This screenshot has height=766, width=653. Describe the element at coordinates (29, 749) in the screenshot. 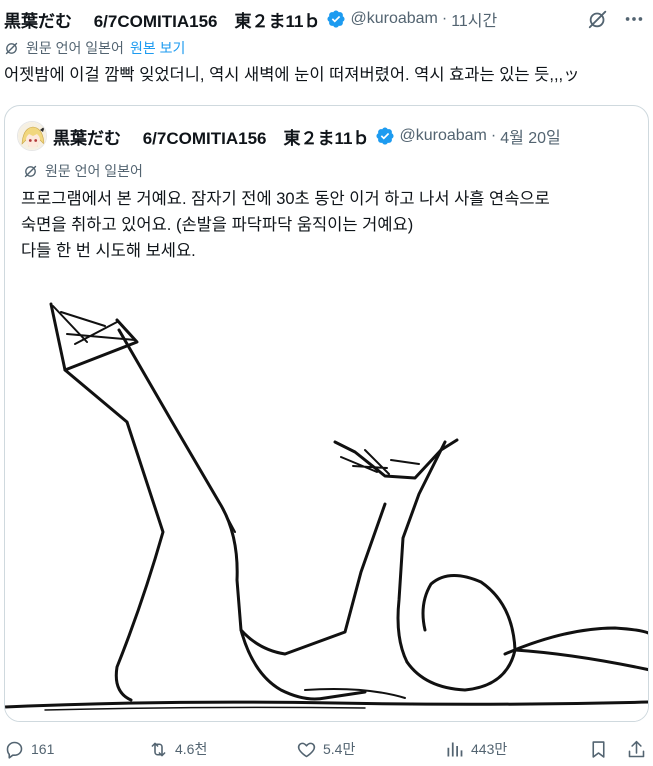

I see `reply-button: 161` at that location.